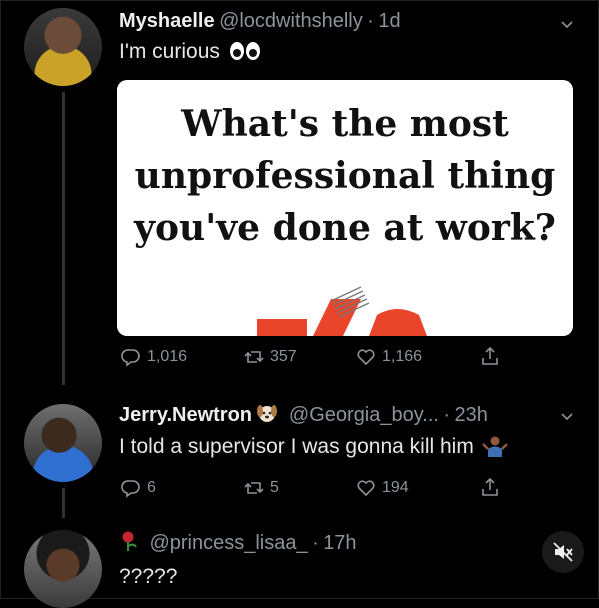 The width and height of the screenshot is (599, 608). I want to click on dog-emoji-icon, so click(267, 413).